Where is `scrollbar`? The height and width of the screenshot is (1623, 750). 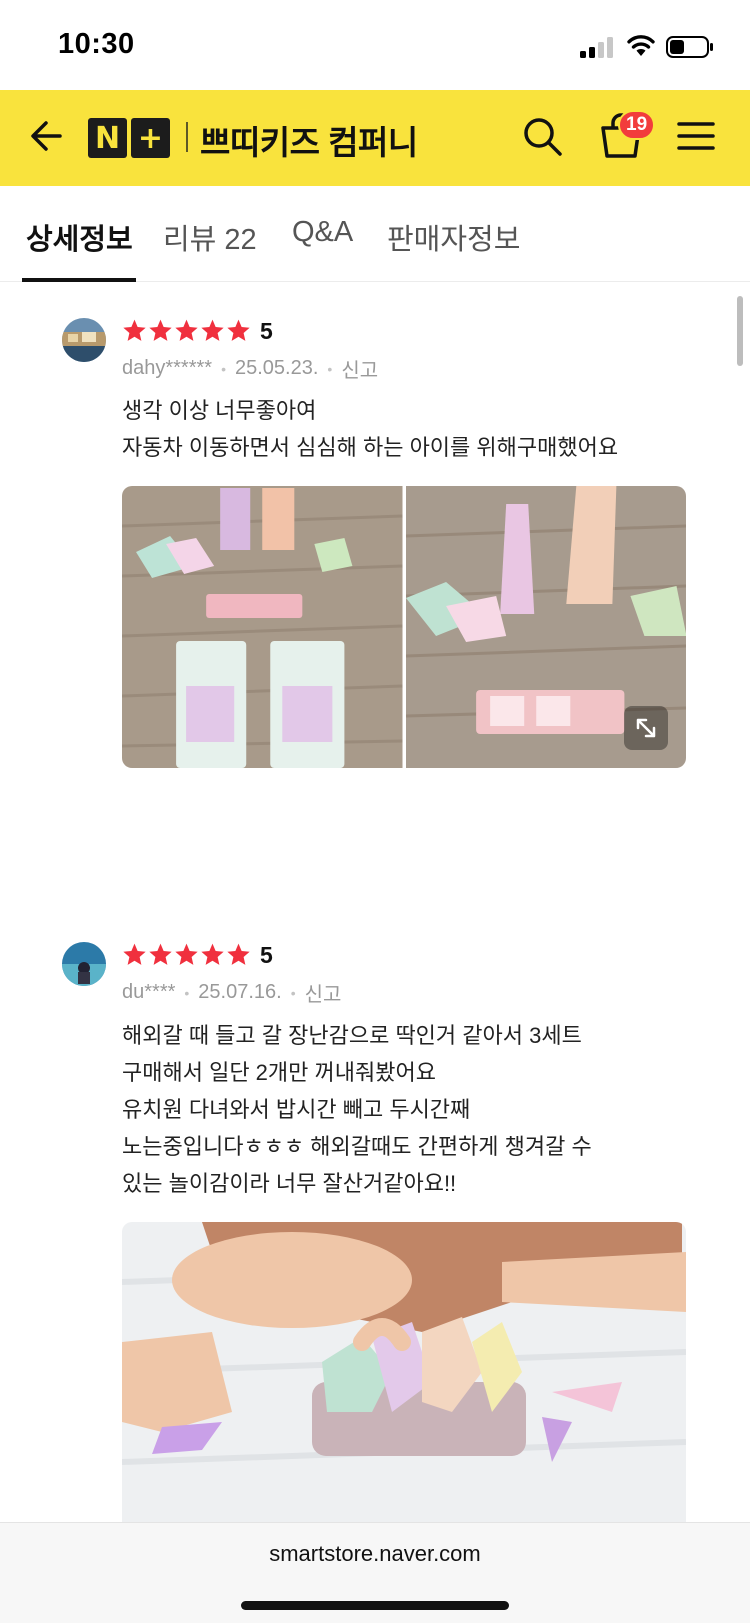 scrollbar is located at coordinates (740, 331).